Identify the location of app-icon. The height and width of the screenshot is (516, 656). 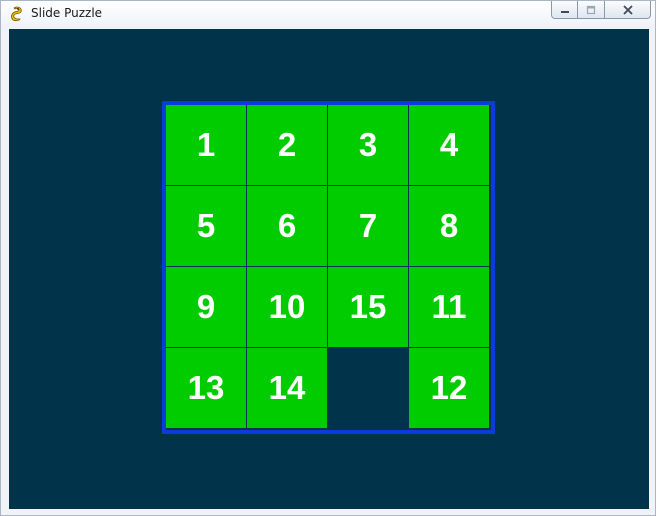
(17, 14).